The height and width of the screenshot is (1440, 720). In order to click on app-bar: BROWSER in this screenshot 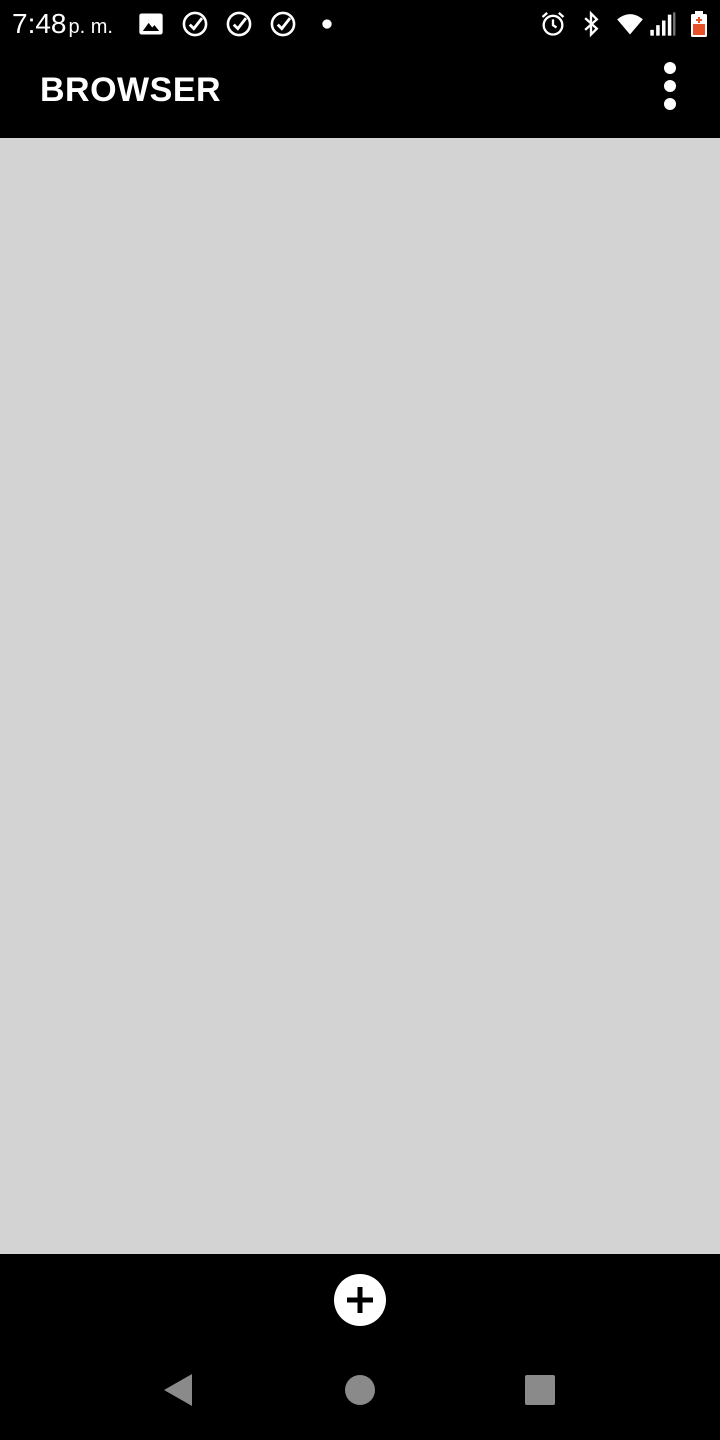, I will do `click(360, 93)`.